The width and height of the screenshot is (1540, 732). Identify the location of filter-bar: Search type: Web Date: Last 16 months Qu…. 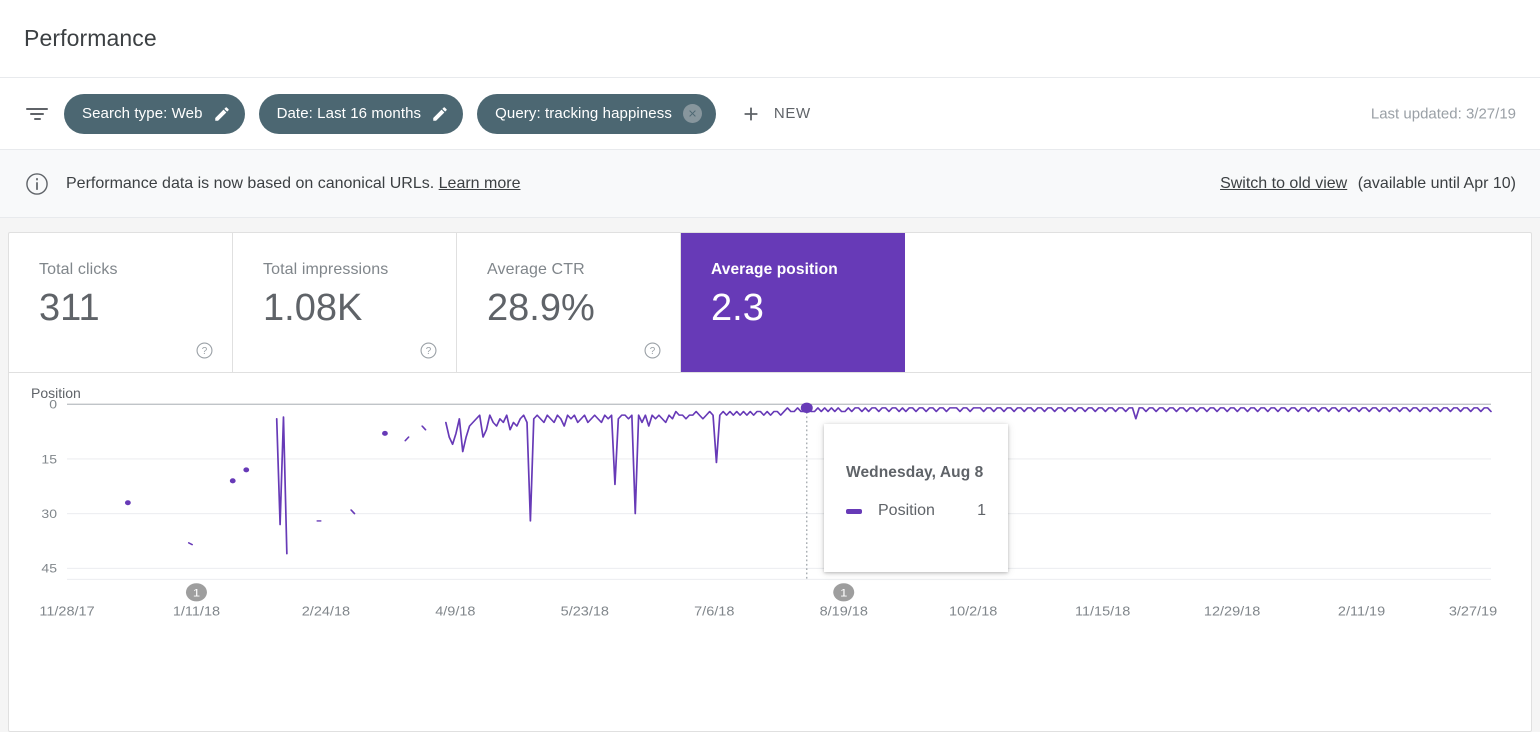
(770, 114).